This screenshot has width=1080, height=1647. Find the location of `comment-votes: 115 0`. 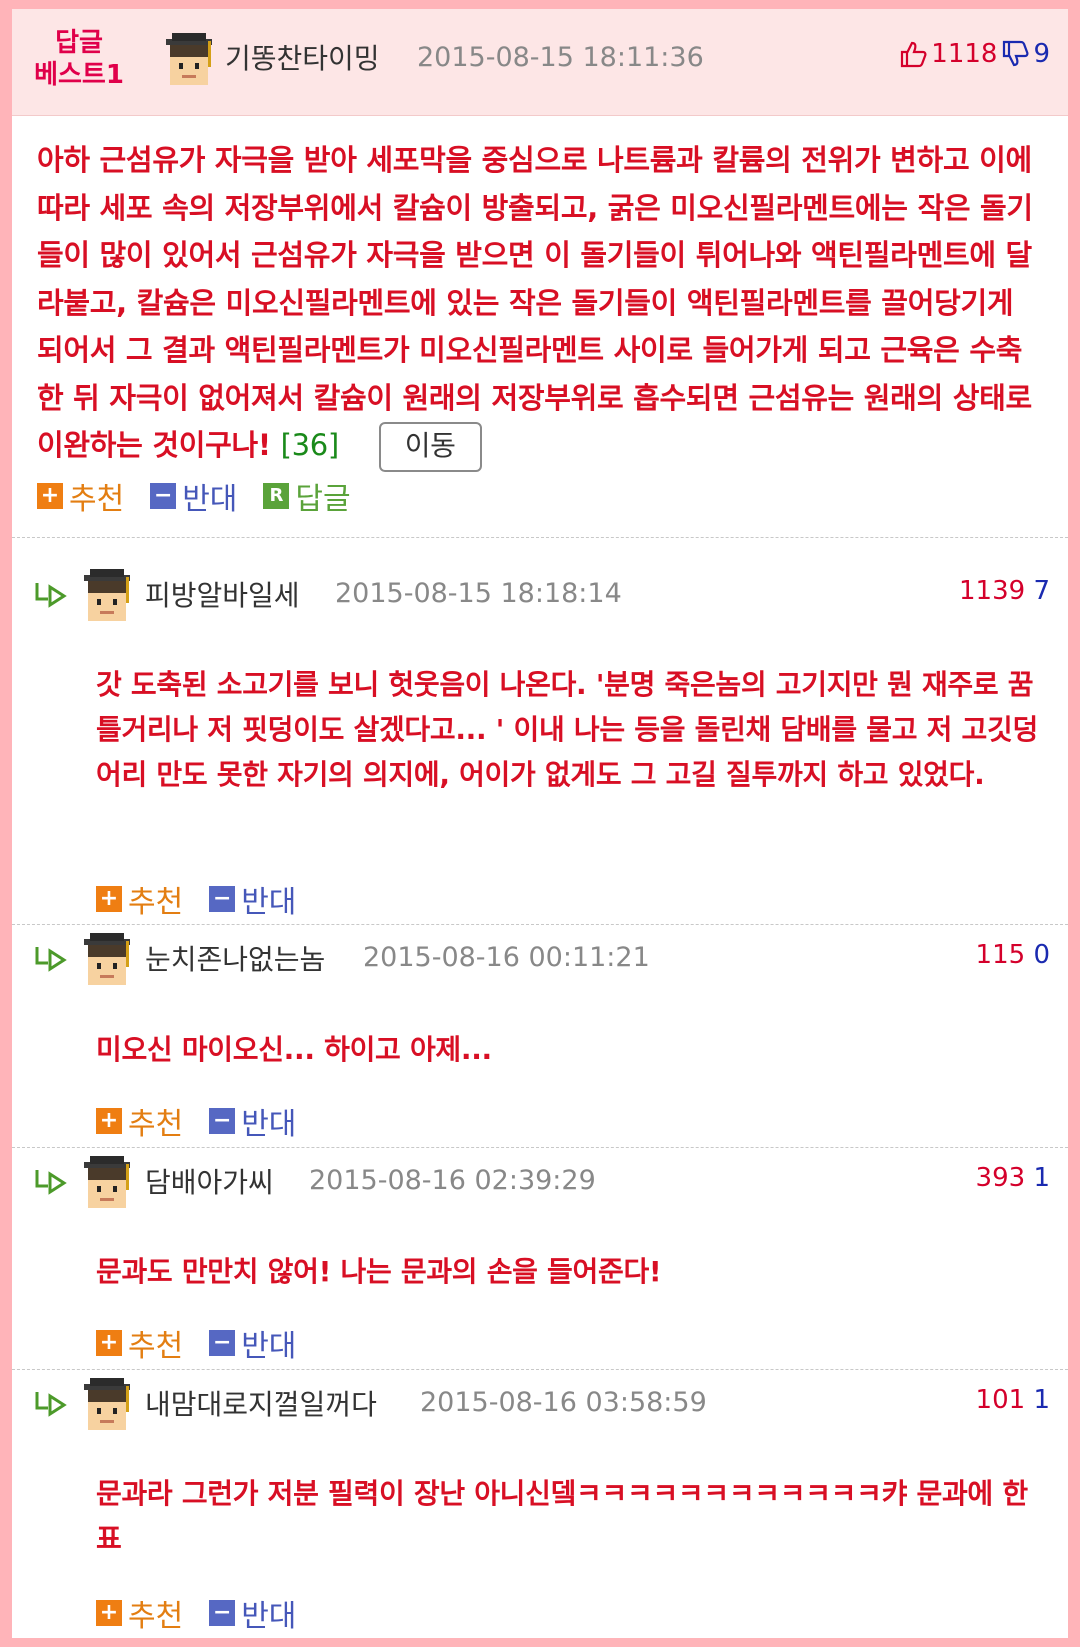

comment-votes: 115 0 is located at coordinates (1013, 955).